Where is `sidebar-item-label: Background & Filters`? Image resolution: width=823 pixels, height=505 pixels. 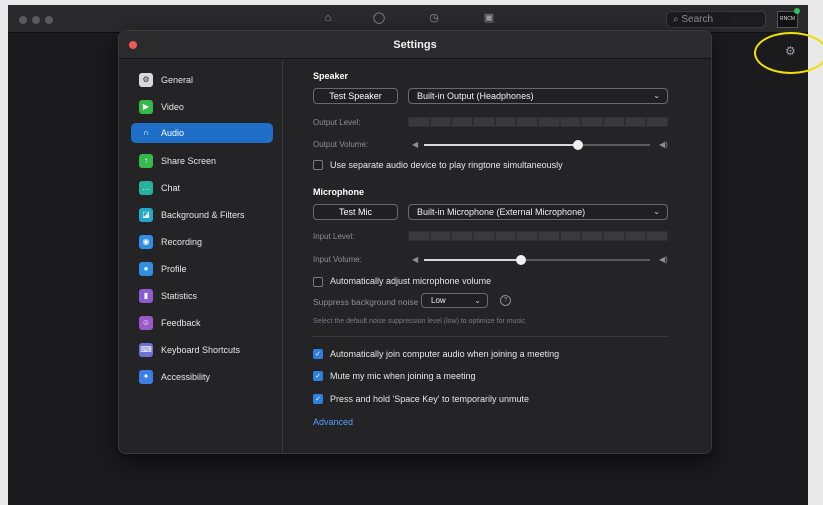
sidebar-item-label: Background & Filters is located at coordinates (203, 215).